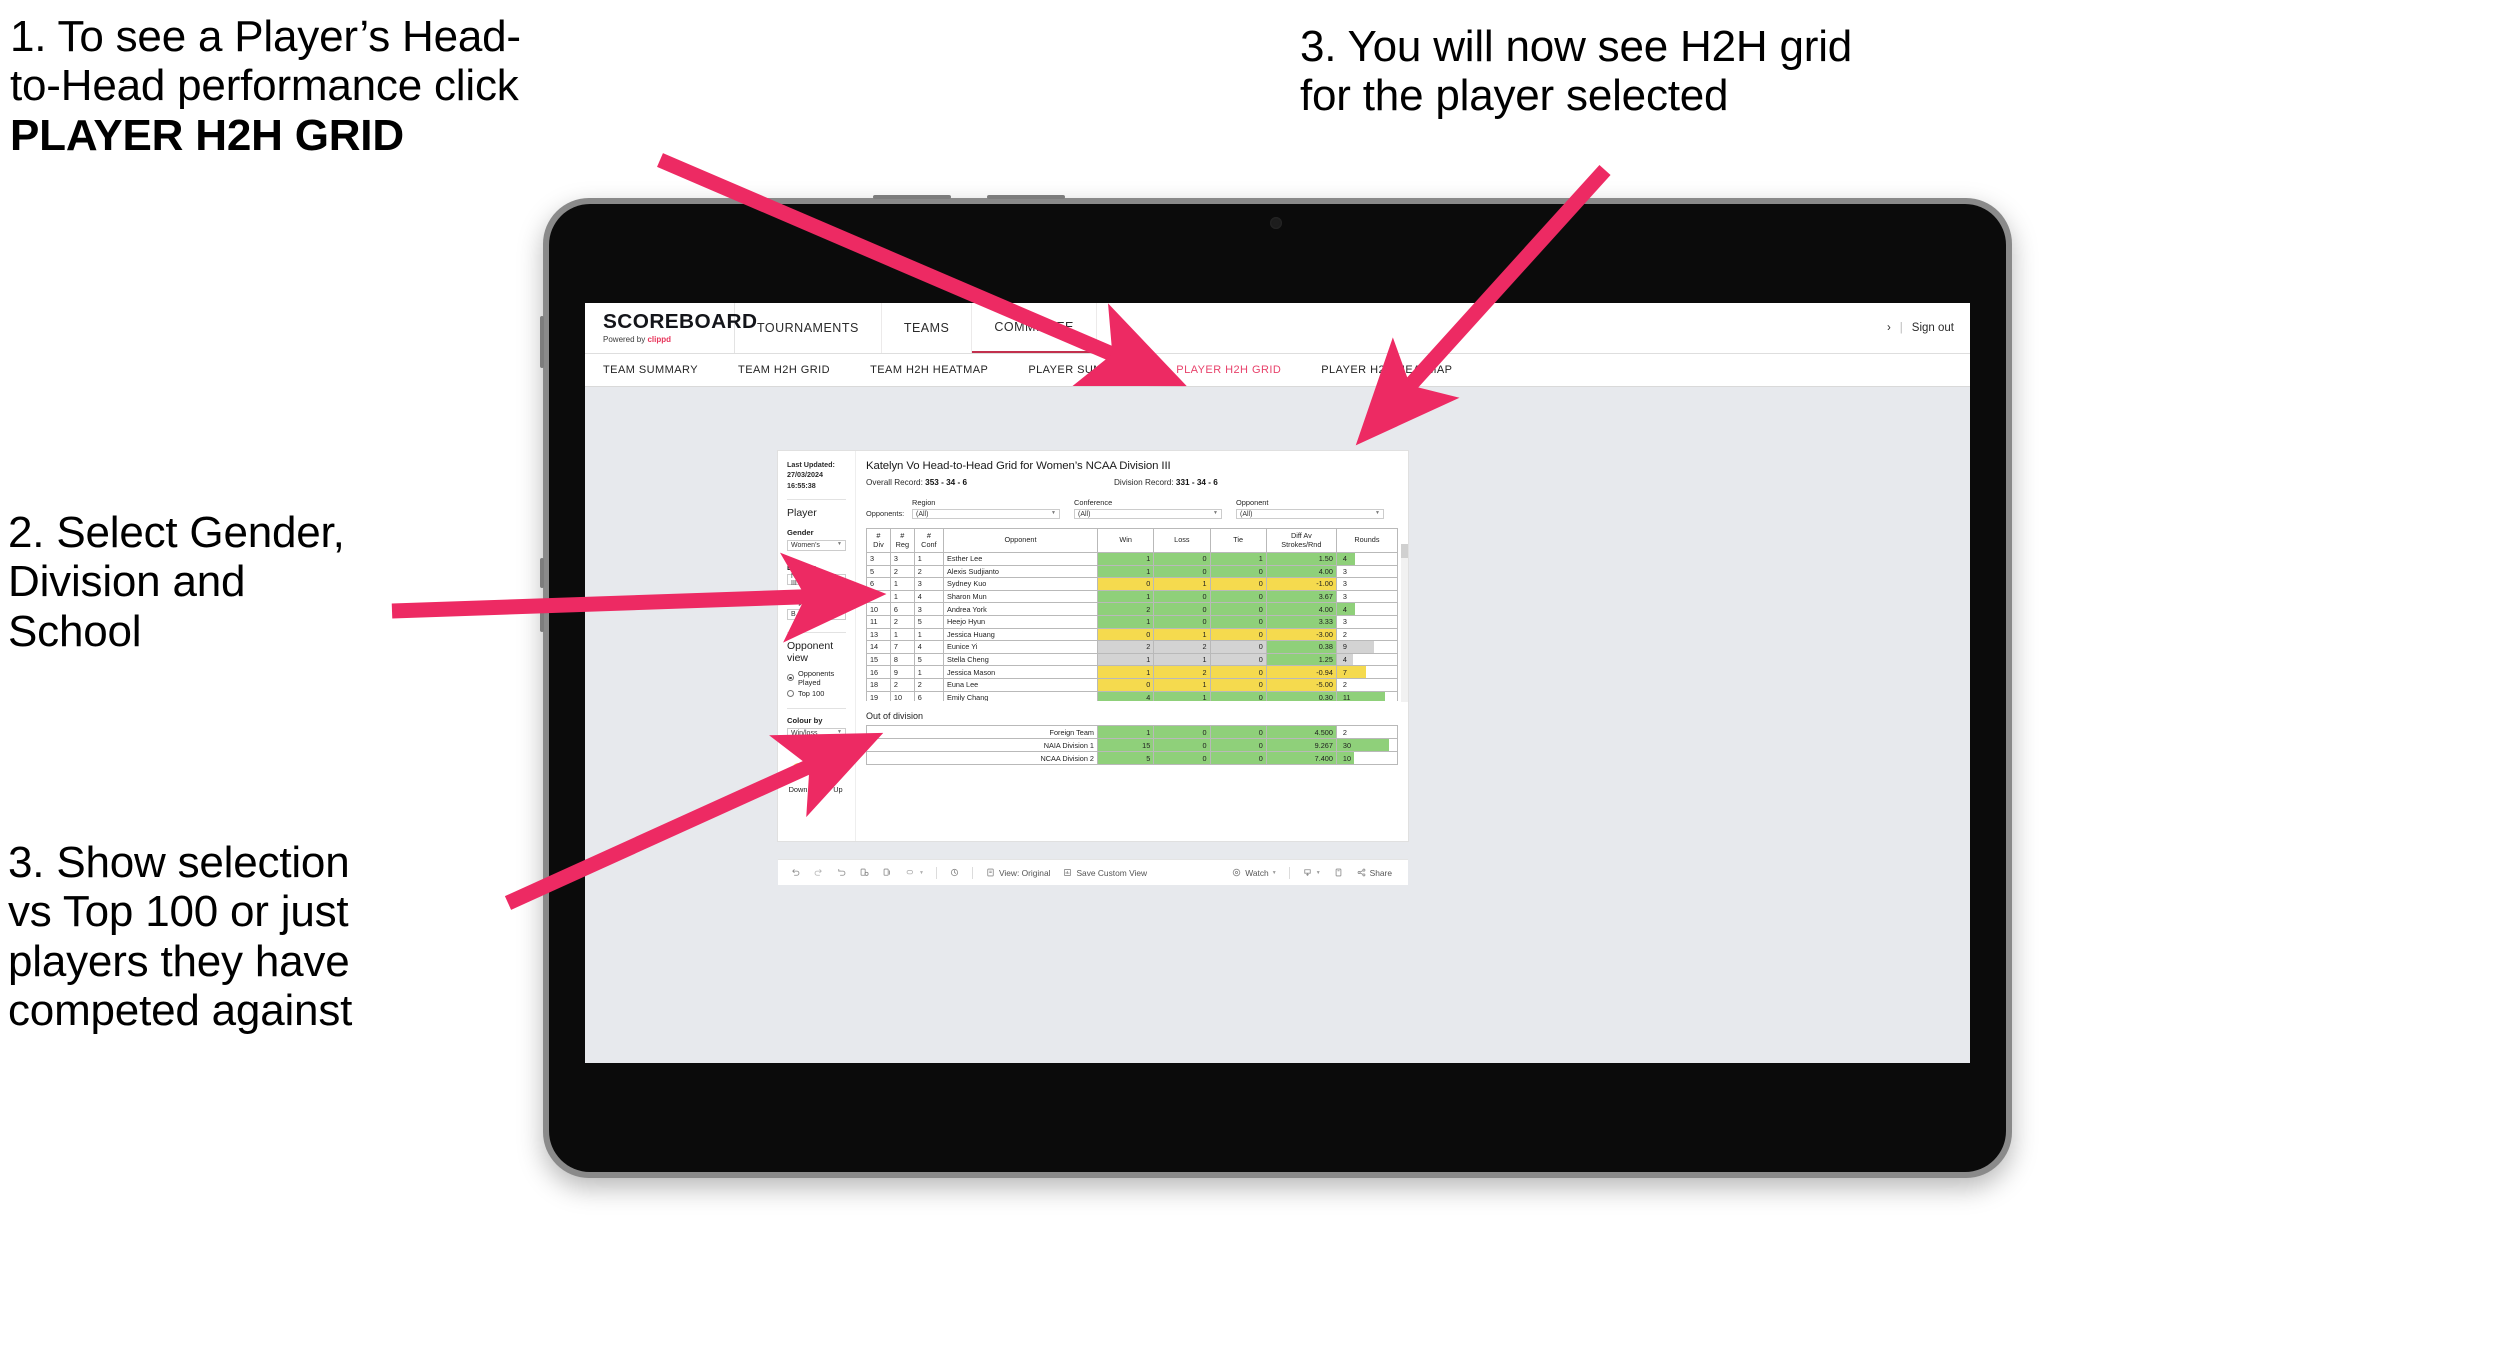  What do you see at coordinates (1132, 621) in the screenshot?
I see `table-row: 11 2 5 Heejo Hyun 1 0 0 3.33 3` at bounding box center [1132, 621].